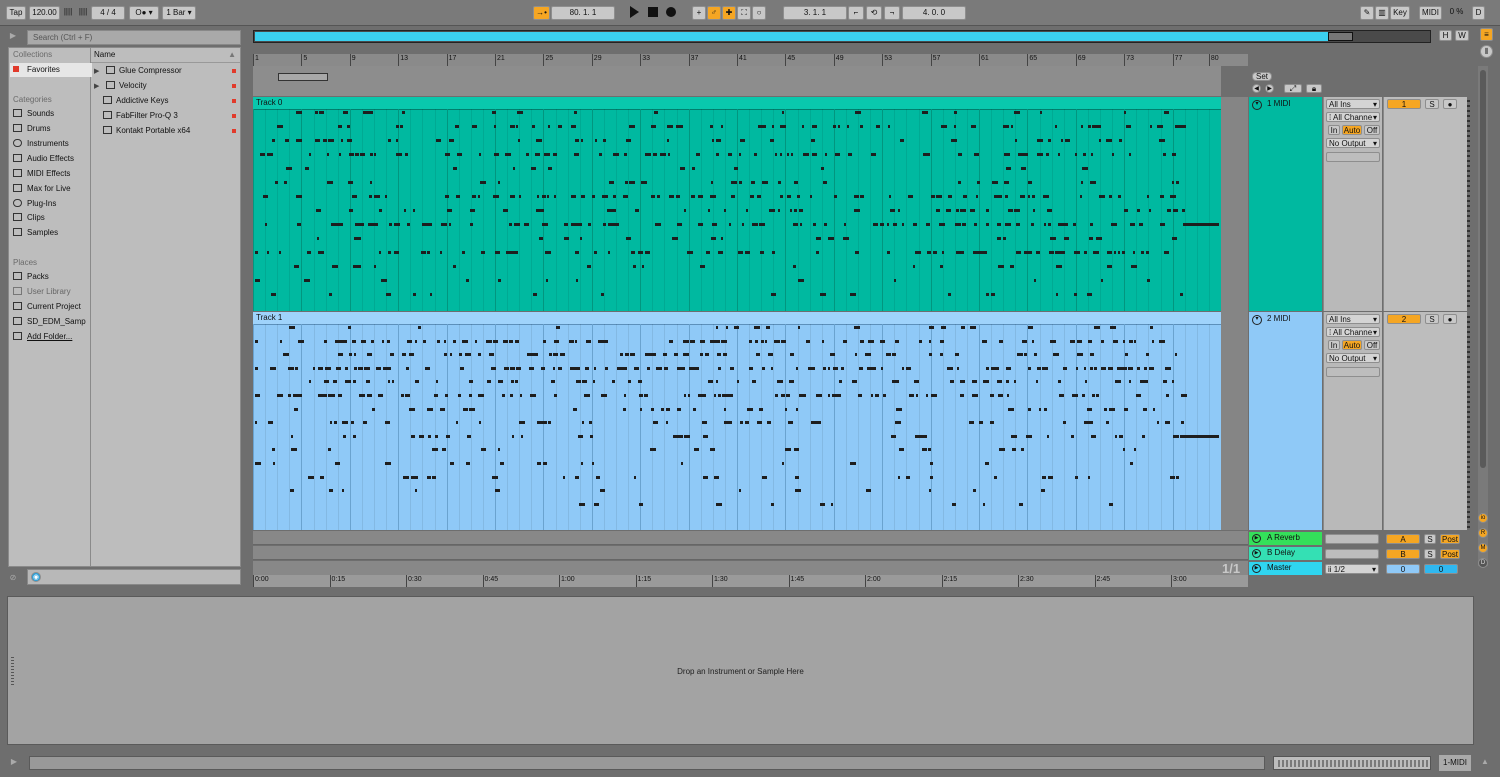 The image size is (1500, 777). Describe the element at coordinates (1281, 552) in the screenshot. I see `track-name: B Delay` at that location.